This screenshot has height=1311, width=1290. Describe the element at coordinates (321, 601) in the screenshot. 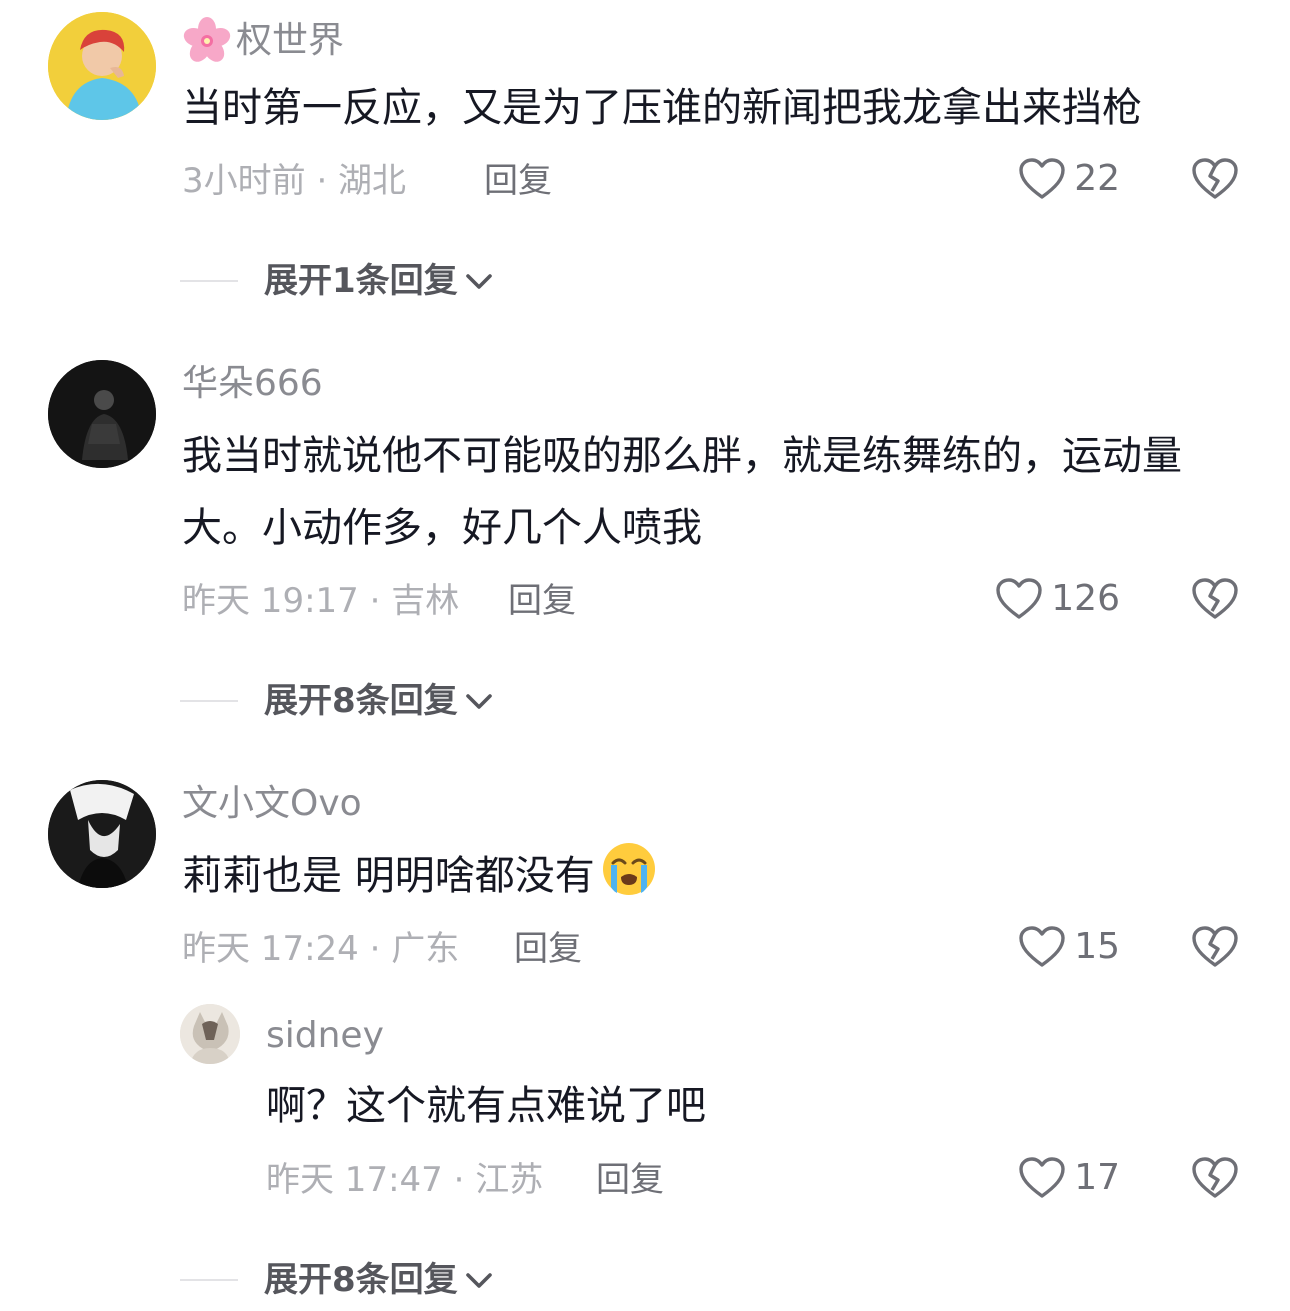

I see `comment-meta: 昨天 19:17 · 吉林` at that location.